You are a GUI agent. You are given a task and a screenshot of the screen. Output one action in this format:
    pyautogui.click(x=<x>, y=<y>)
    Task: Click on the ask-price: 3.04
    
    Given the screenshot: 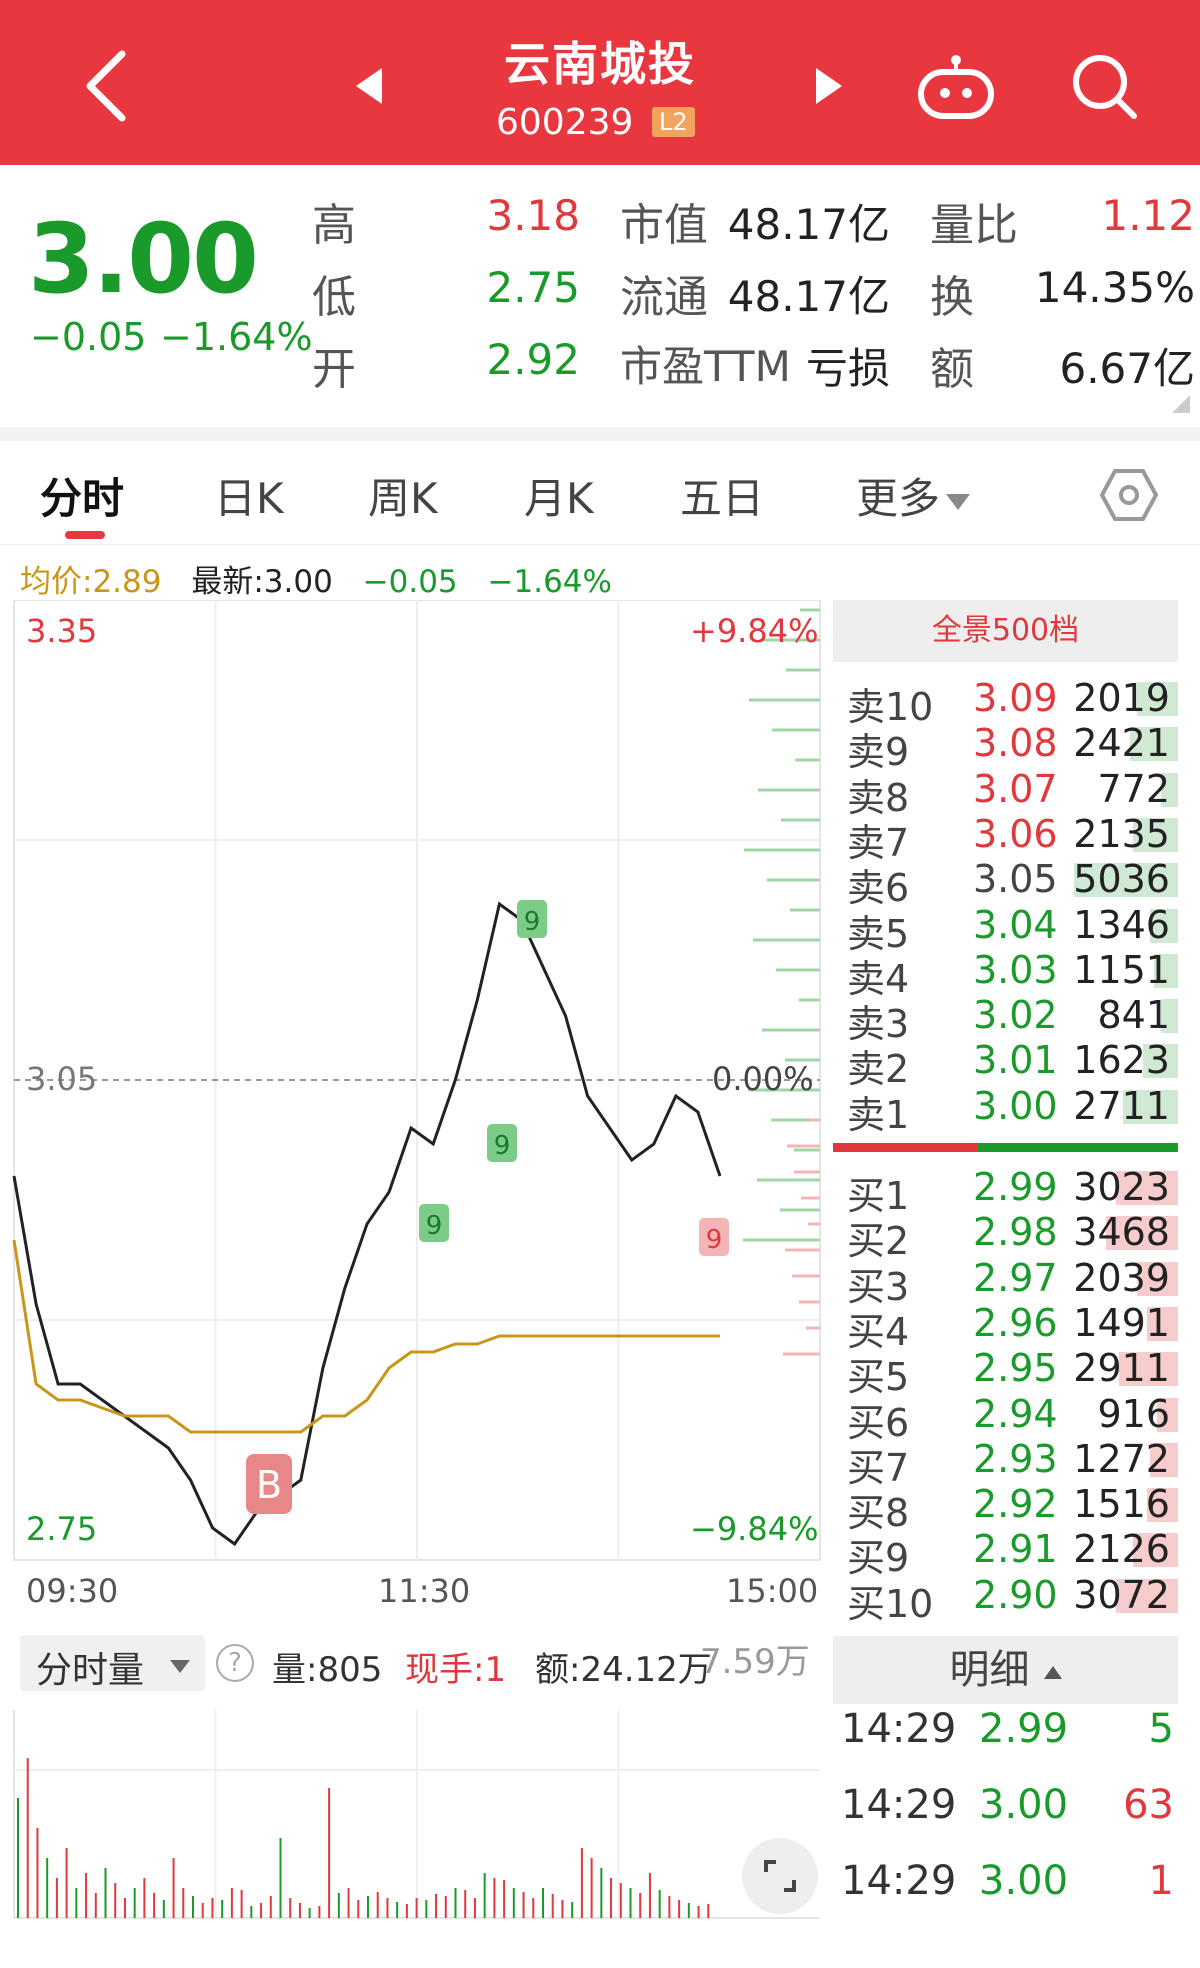 What is the action you would take?
    pyautogui.click(x=1015, y=924)
    